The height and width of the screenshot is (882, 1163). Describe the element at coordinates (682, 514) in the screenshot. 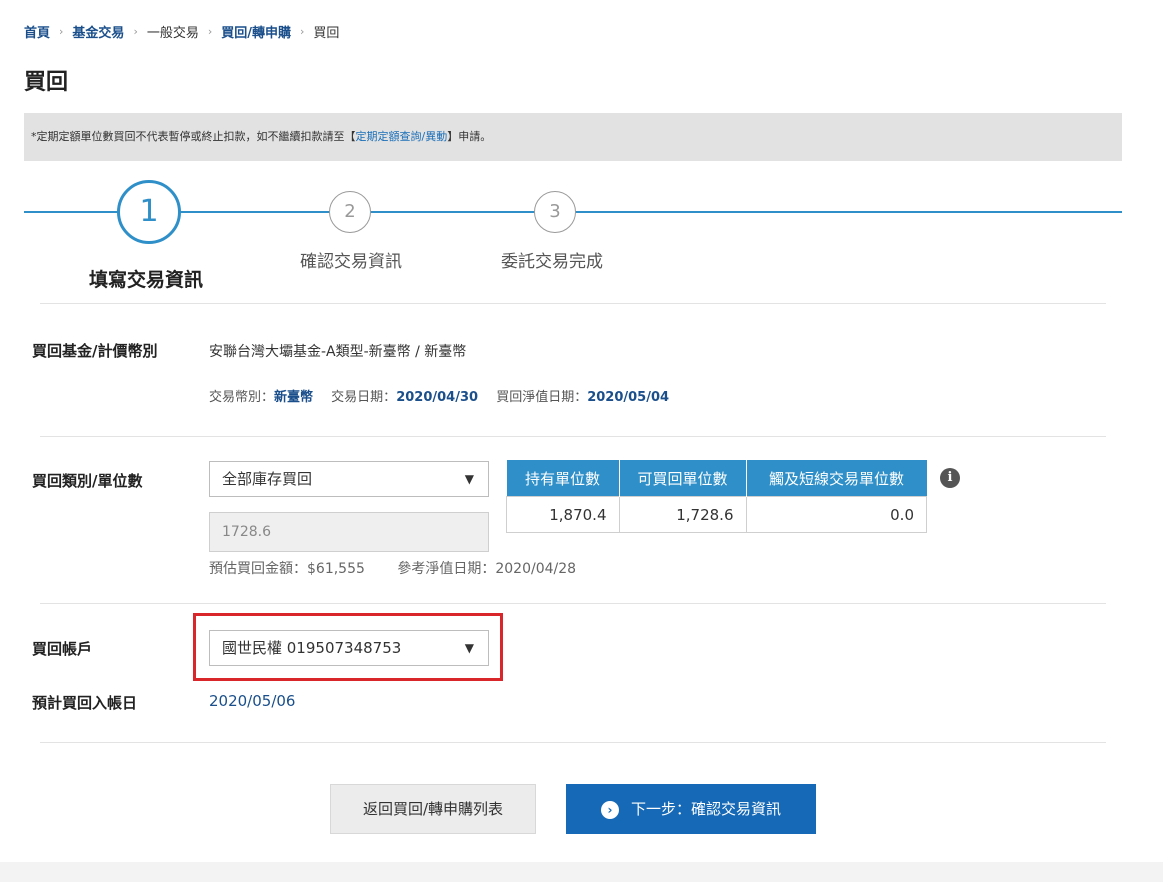

I see `redeemable-units-value: 1,728.6` at that location.